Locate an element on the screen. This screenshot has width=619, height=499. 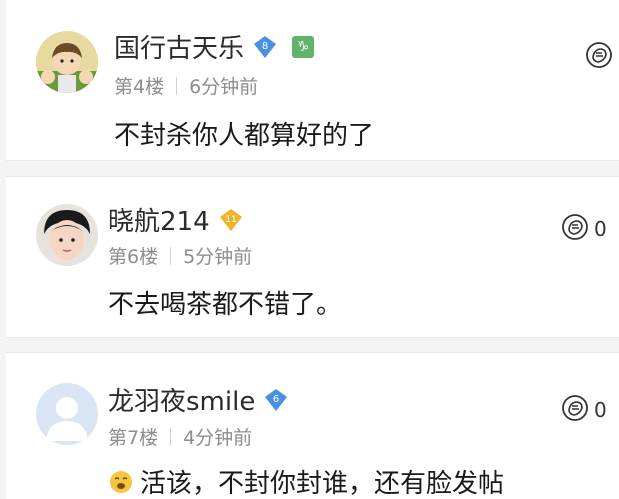
username-row: 晓航214 11 is located at coordinates (176, 219).